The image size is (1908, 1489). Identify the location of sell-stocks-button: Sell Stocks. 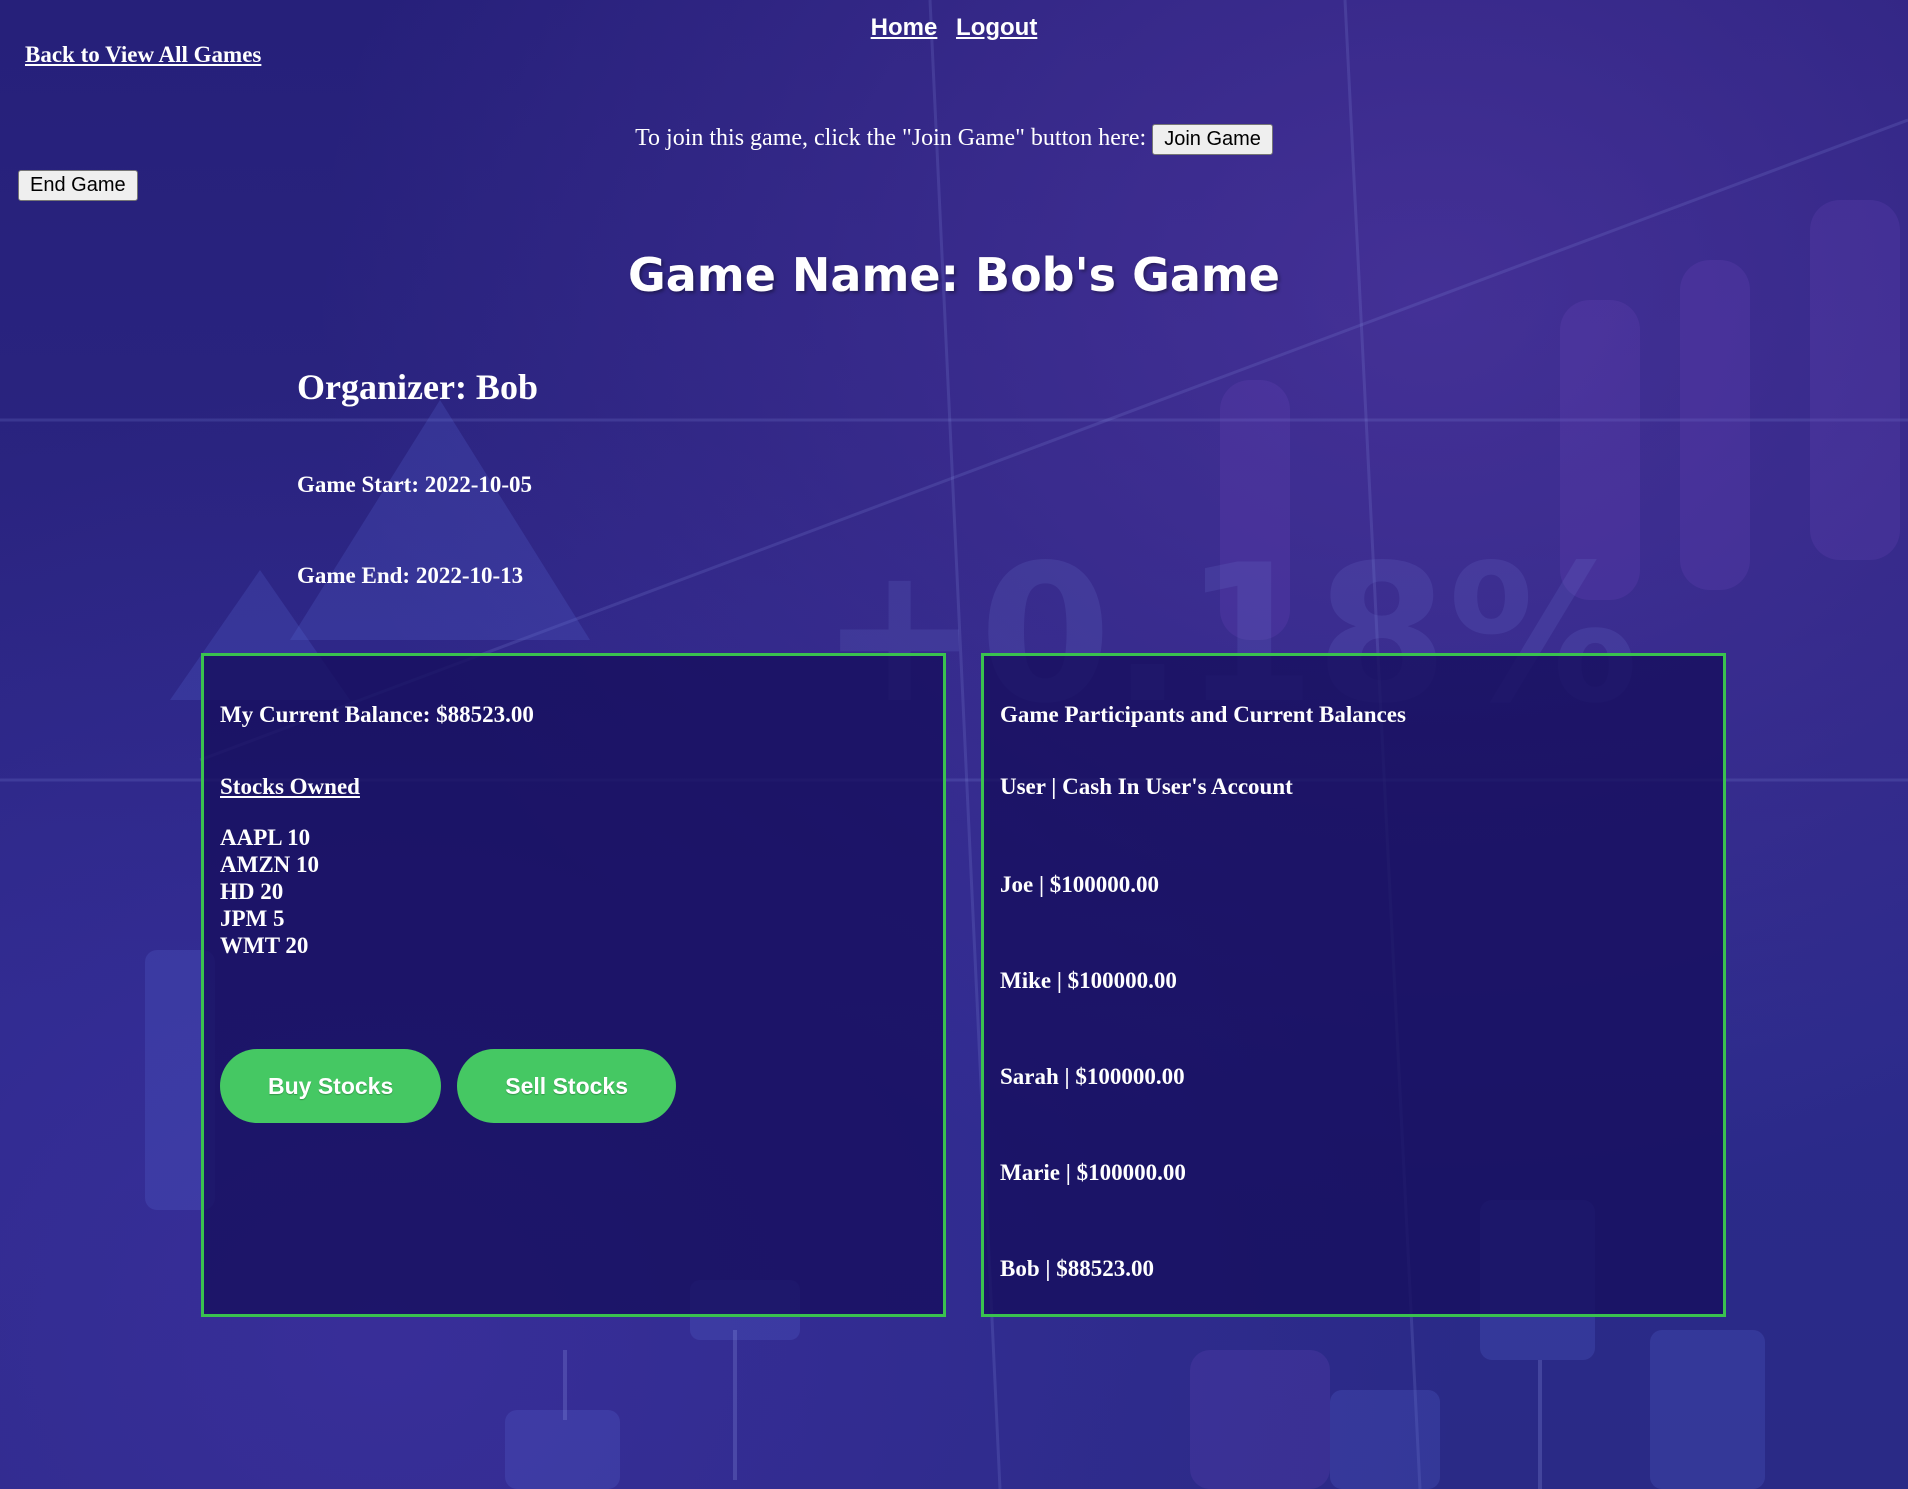
(566, 1086).